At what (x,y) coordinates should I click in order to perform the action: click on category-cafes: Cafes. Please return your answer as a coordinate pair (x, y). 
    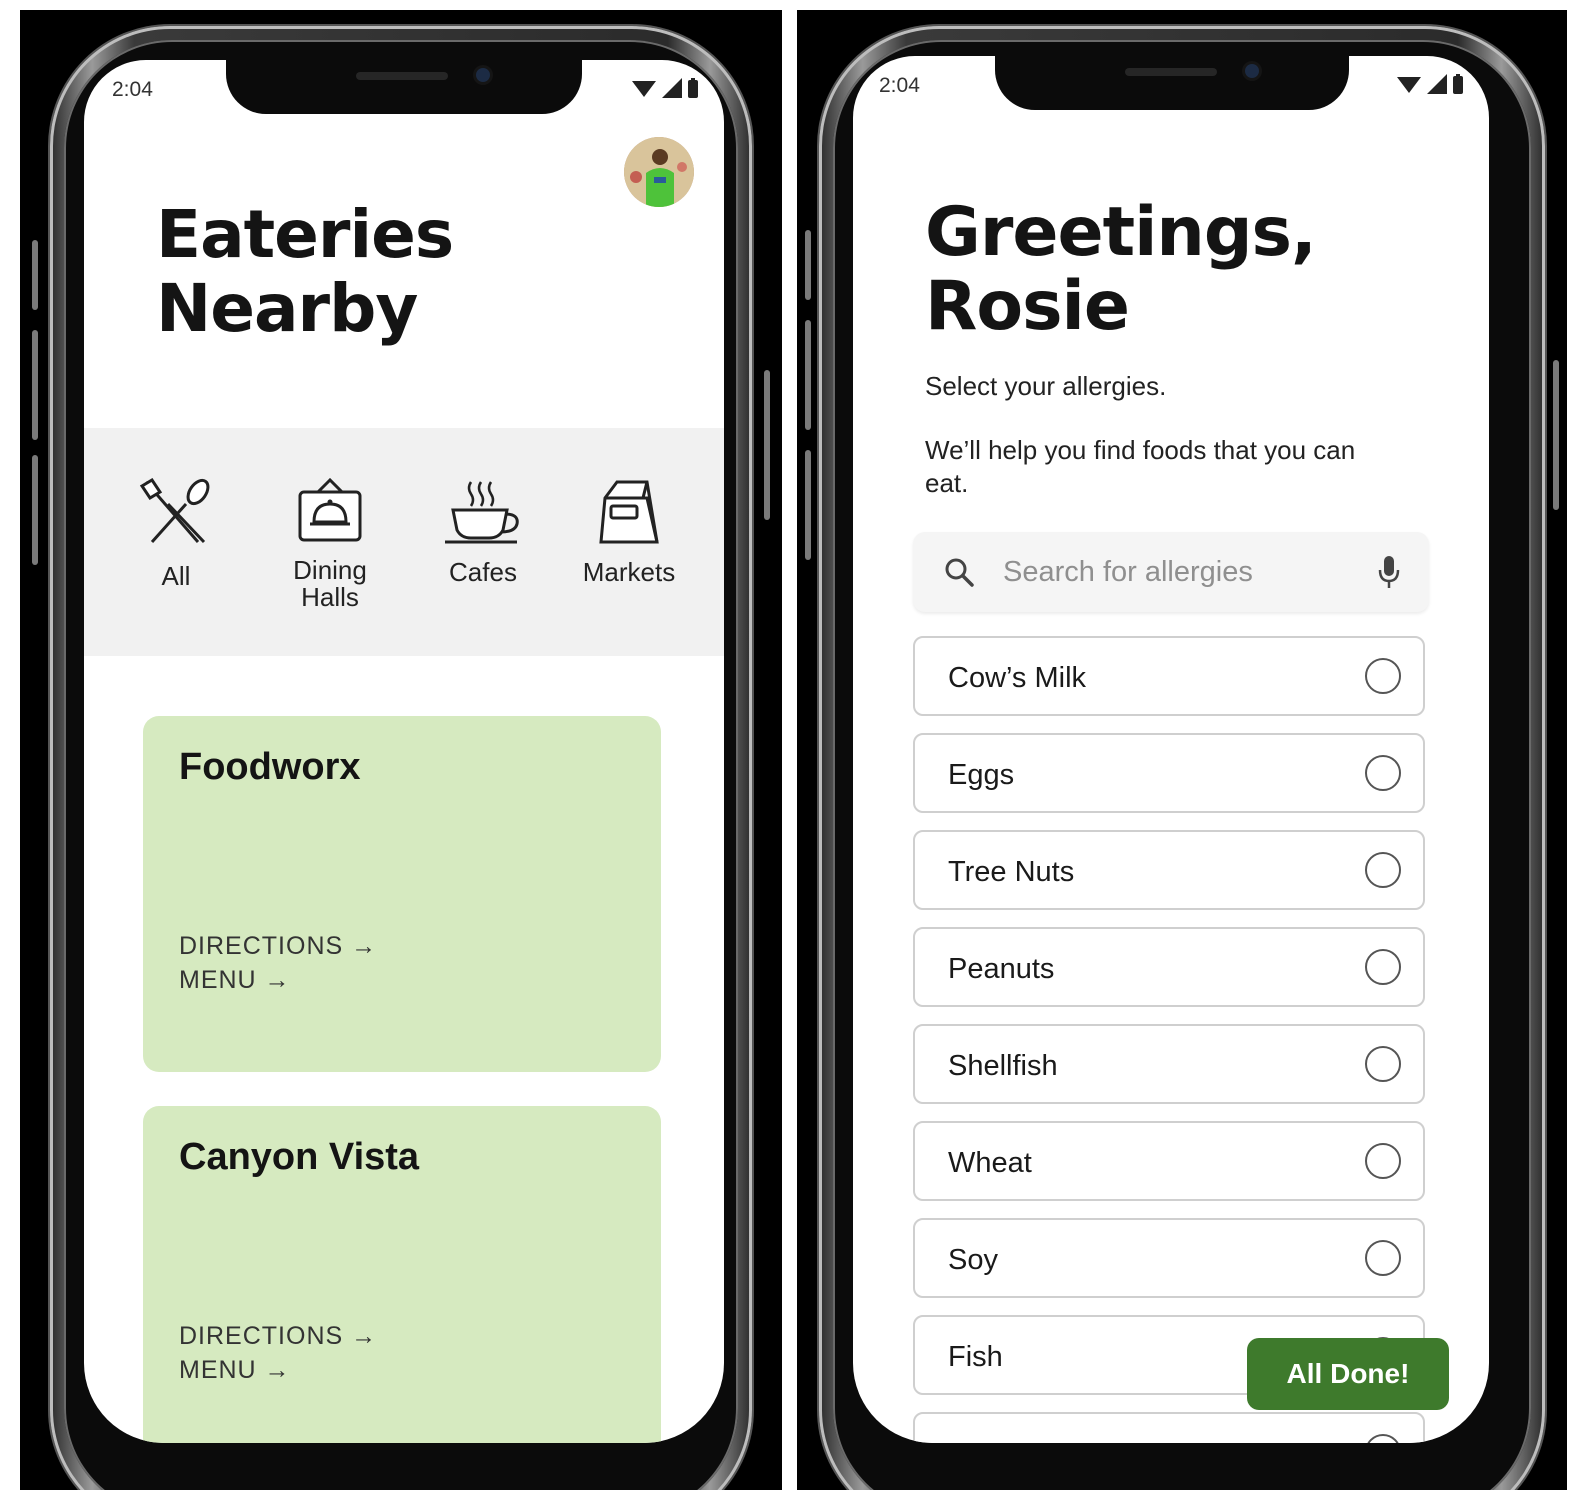
    Looking at the image, I should click on (483, 532).